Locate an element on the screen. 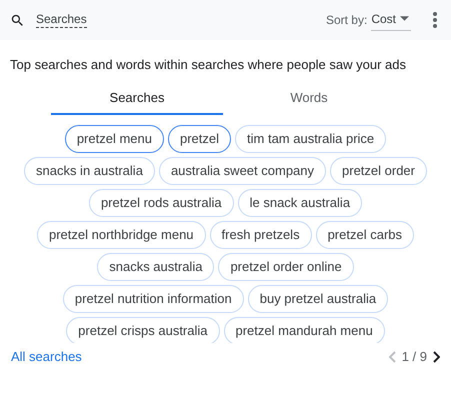  search-chip: snacks australia is located at coordinates (155, 267).